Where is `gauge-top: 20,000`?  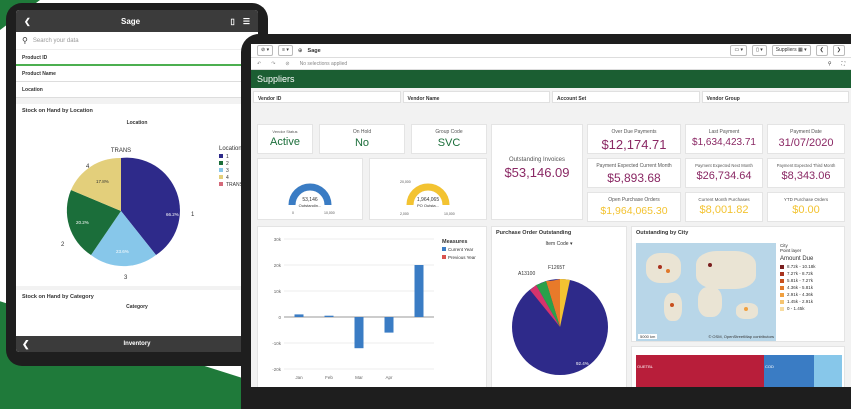
gauge-top: 20,000 is located at coordinates (405, 182).